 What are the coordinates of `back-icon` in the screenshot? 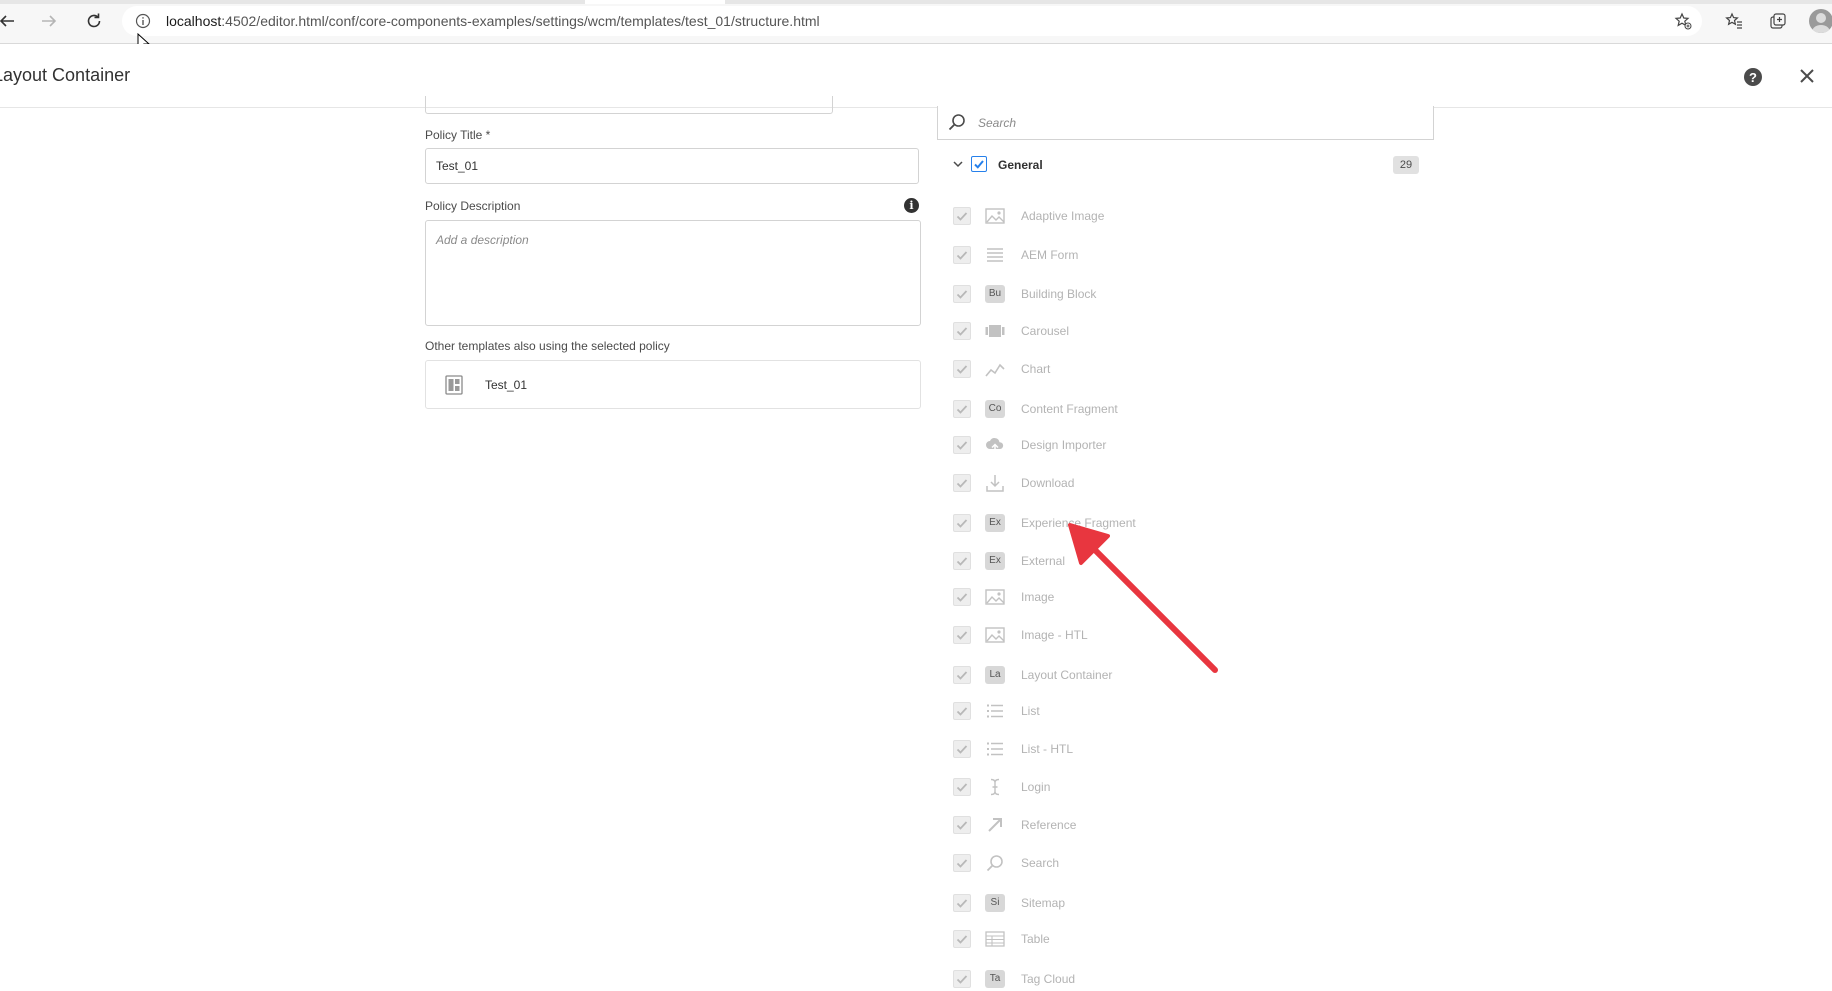 It's located at (10, 21).